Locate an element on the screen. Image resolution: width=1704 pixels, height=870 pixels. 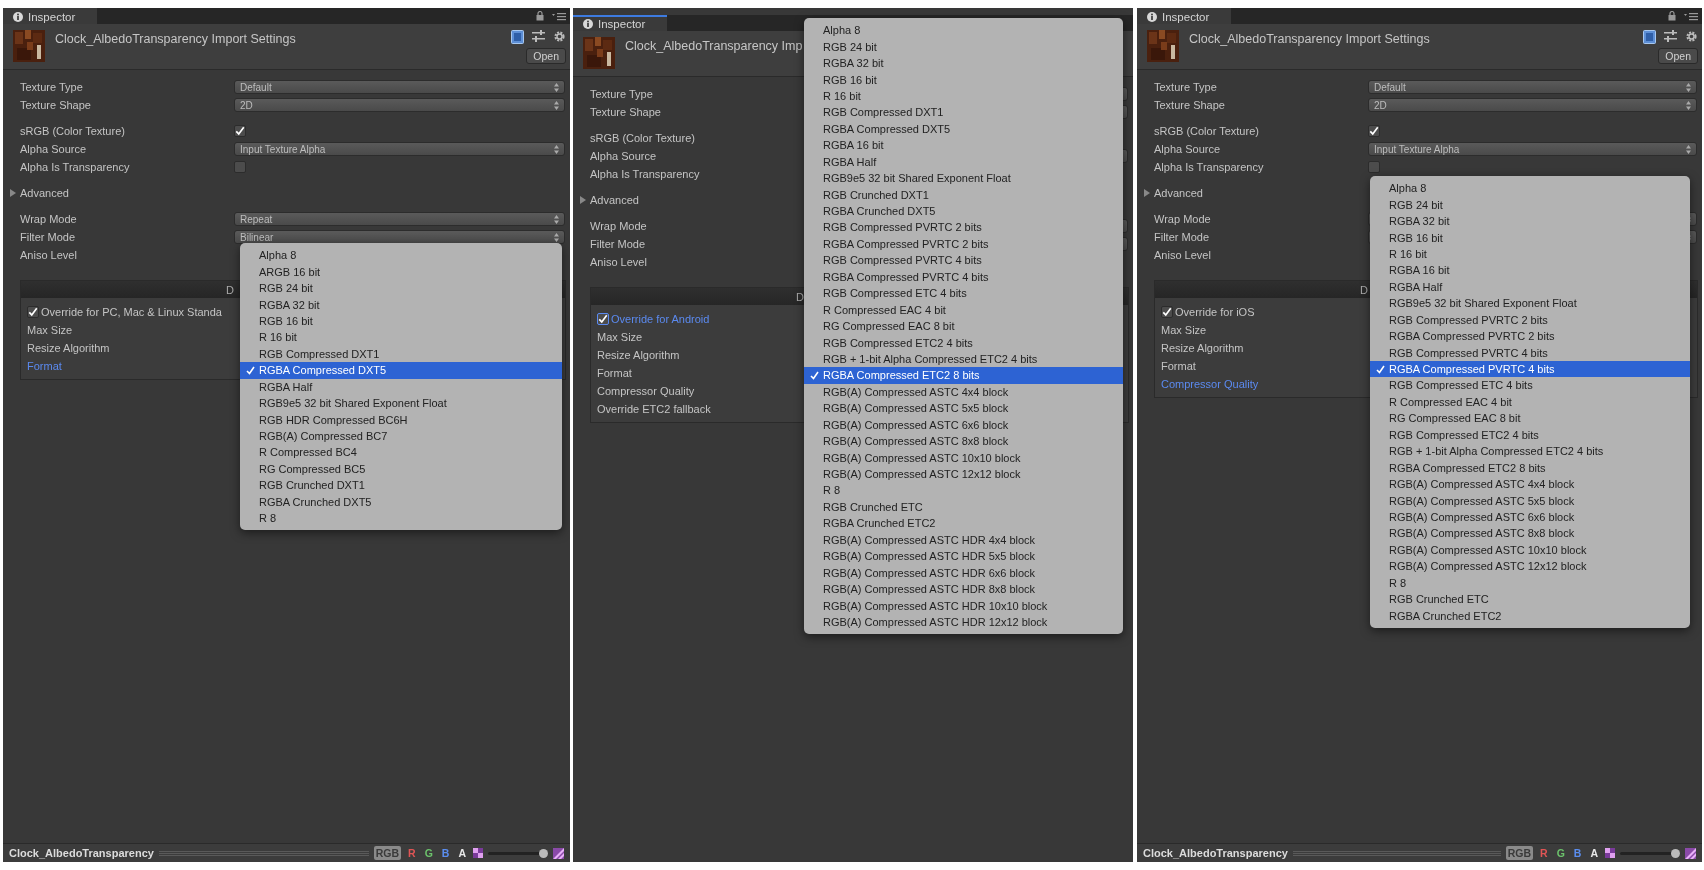
menu-item: RGB(A) Compressed ASTC HDR 10x10 block is located at coordinates (963, 605).